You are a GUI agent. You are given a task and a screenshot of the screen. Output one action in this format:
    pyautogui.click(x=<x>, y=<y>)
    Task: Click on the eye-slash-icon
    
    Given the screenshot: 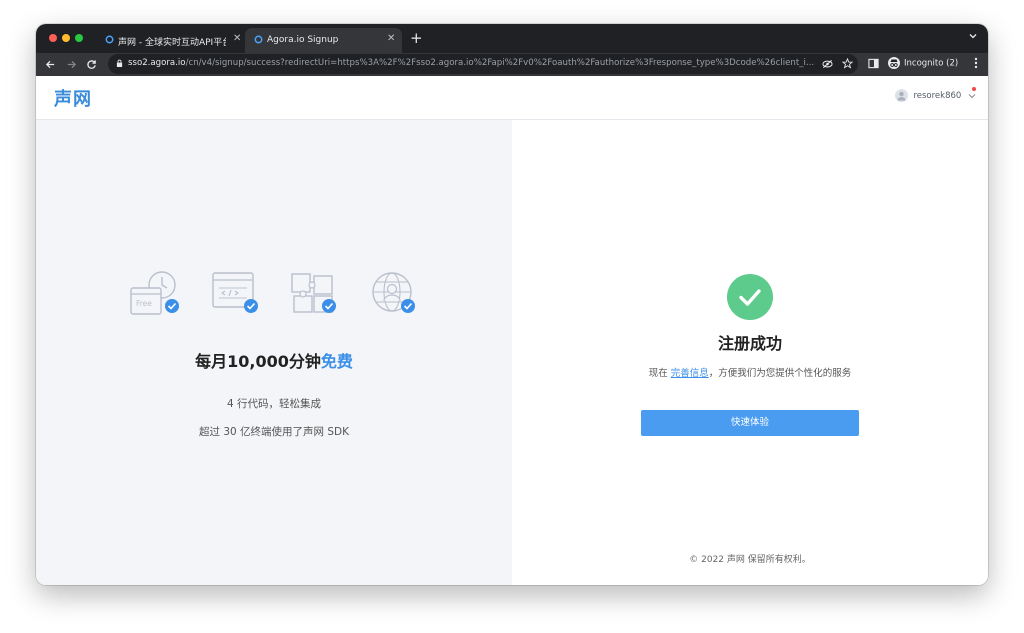 What is the action you would take?
    pyautogui.click(x=827, y=64)
    